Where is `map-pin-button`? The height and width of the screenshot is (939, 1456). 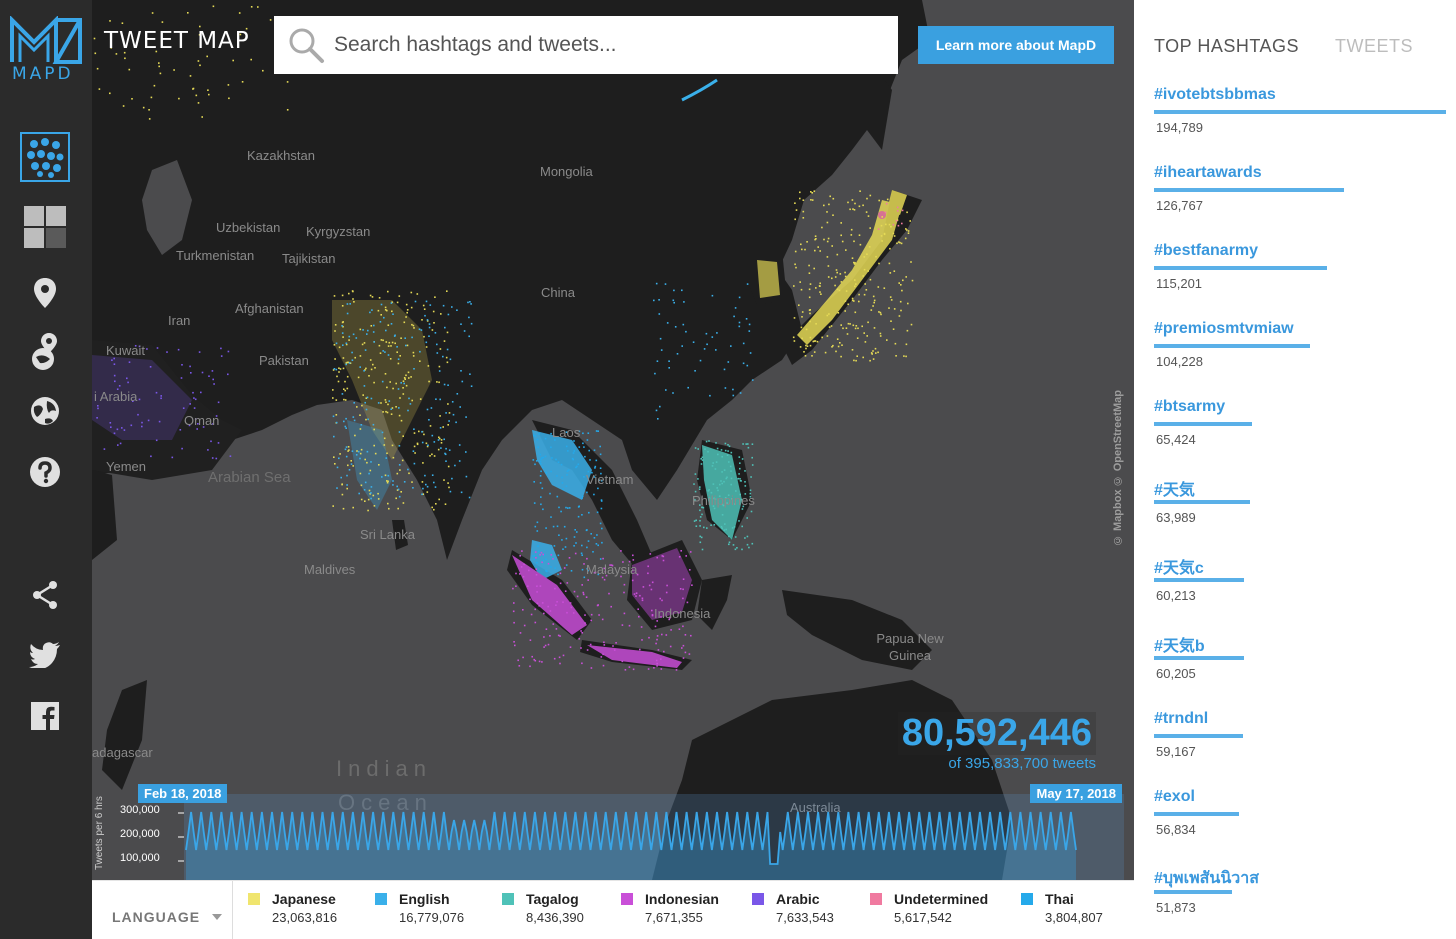 map-pin-button is located at coordinates (45, 293).